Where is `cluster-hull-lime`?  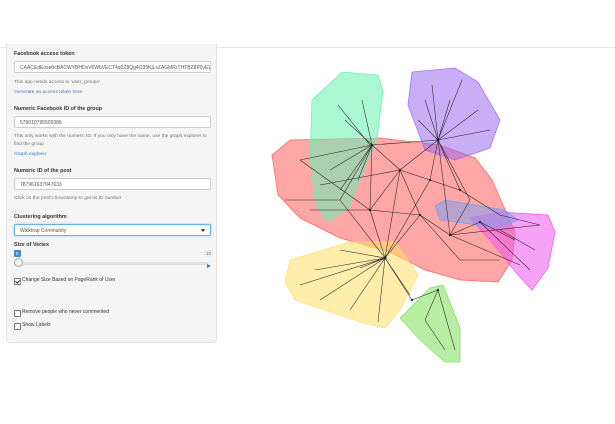
cluster-hull-lime is located at coordinates (430, 323).